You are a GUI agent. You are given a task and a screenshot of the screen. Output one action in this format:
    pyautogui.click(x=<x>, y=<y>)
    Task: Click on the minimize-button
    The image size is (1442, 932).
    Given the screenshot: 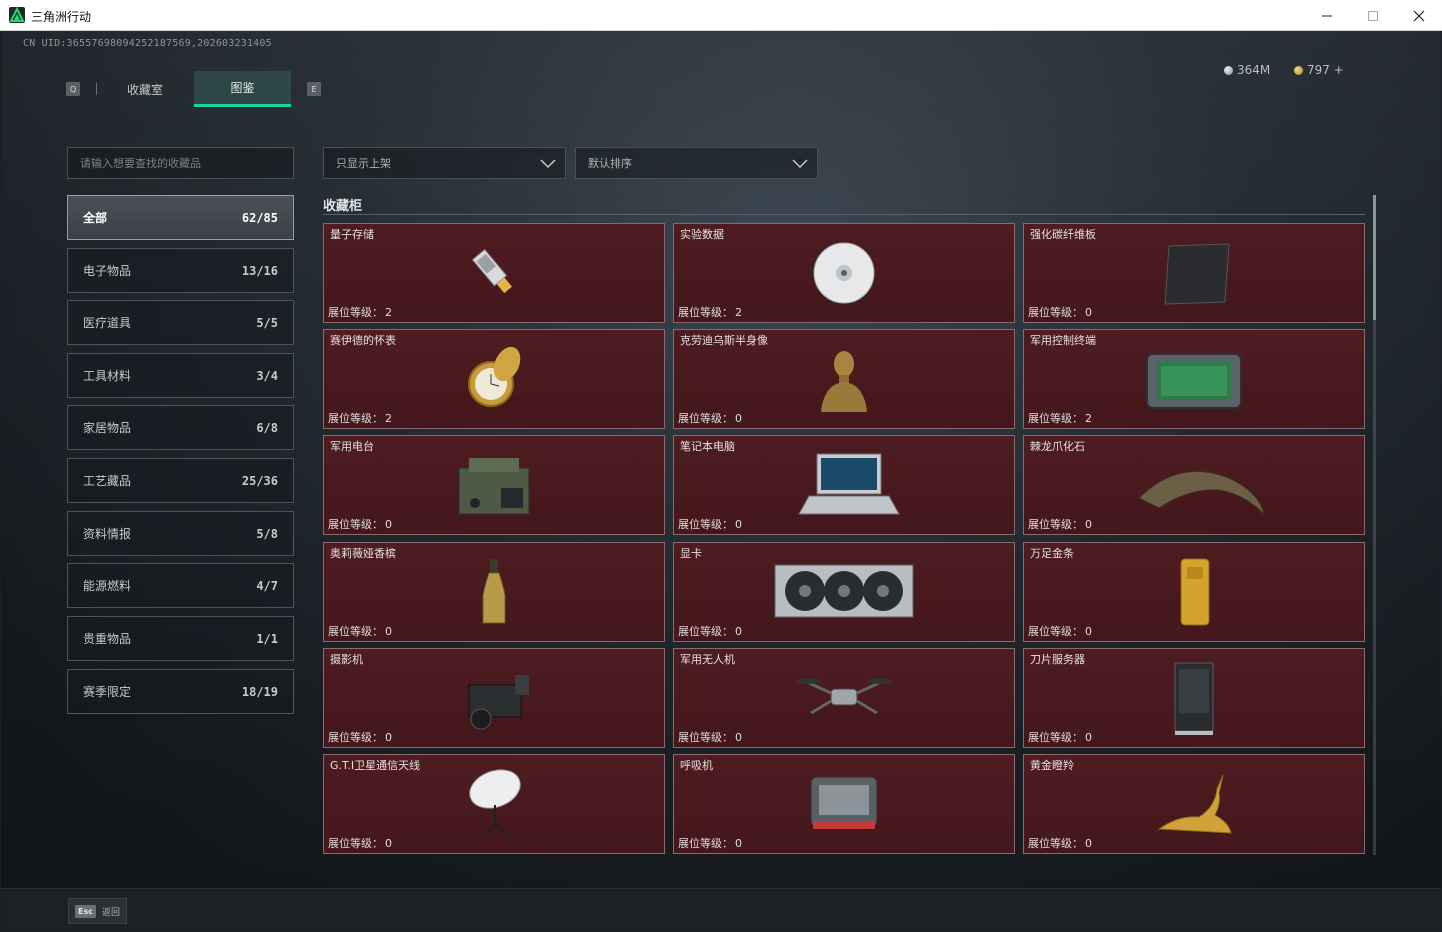 What is the action you would take?
    pyautogui.click(x=1327, y=15)
    